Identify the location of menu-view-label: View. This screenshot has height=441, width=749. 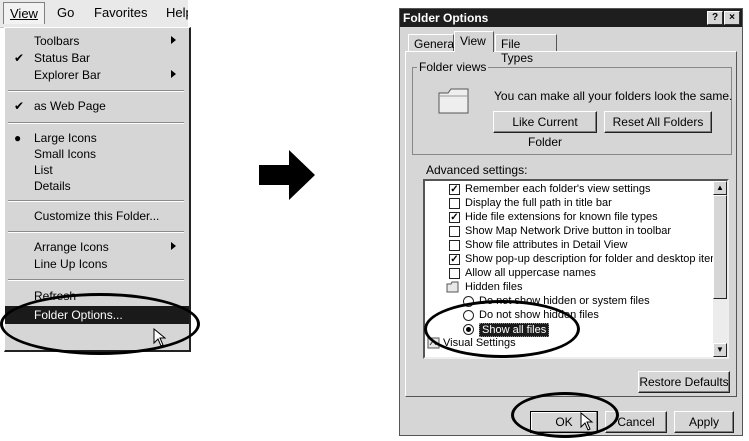
(24, 13).